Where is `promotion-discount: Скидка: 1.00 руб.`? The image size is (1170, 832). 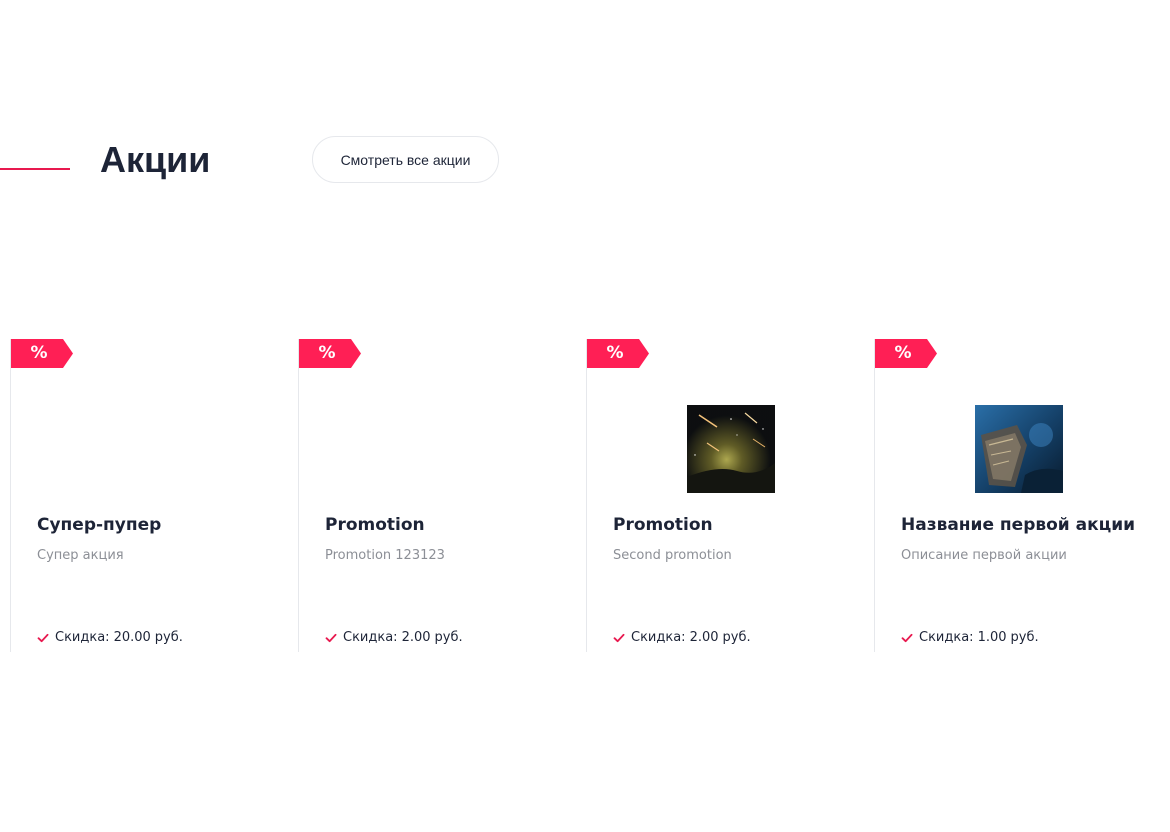 promotion-discount: Скидка: 1.00 руб. is located at coordinates (970, 638).